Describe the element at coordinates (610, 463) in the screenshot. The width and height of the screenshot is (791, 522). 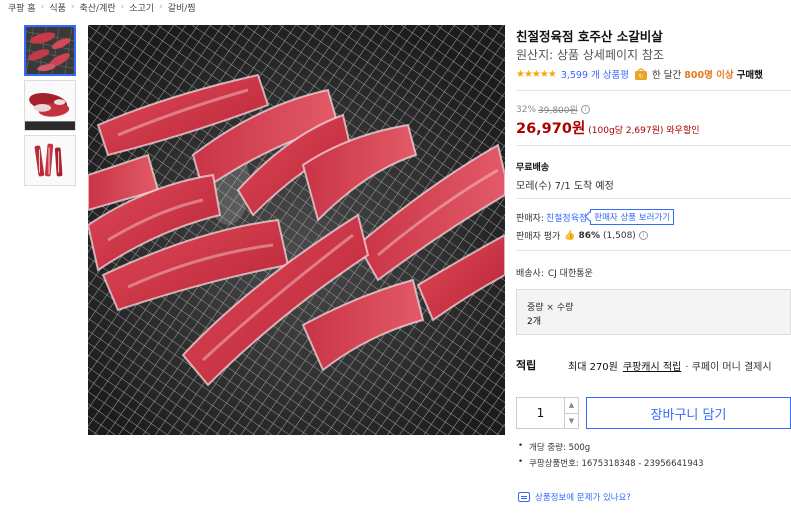
I see `fact-product-number: 쿠팡상품번호: 1675318348 - 23956641943` at that location.